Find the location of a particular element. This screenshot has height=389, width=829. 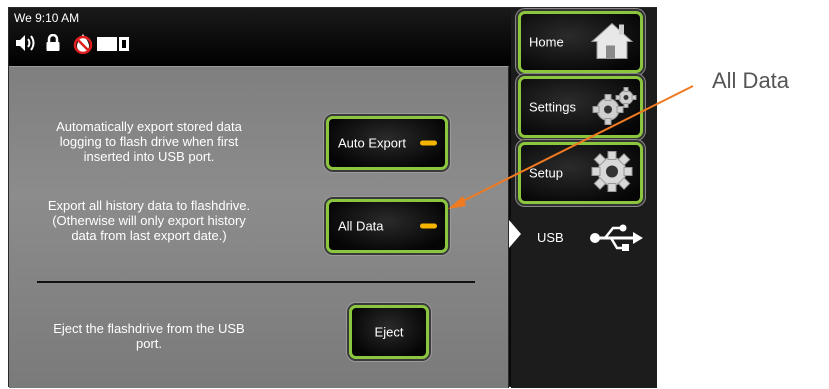

callout-arrow is located at coordinates (571, 147).